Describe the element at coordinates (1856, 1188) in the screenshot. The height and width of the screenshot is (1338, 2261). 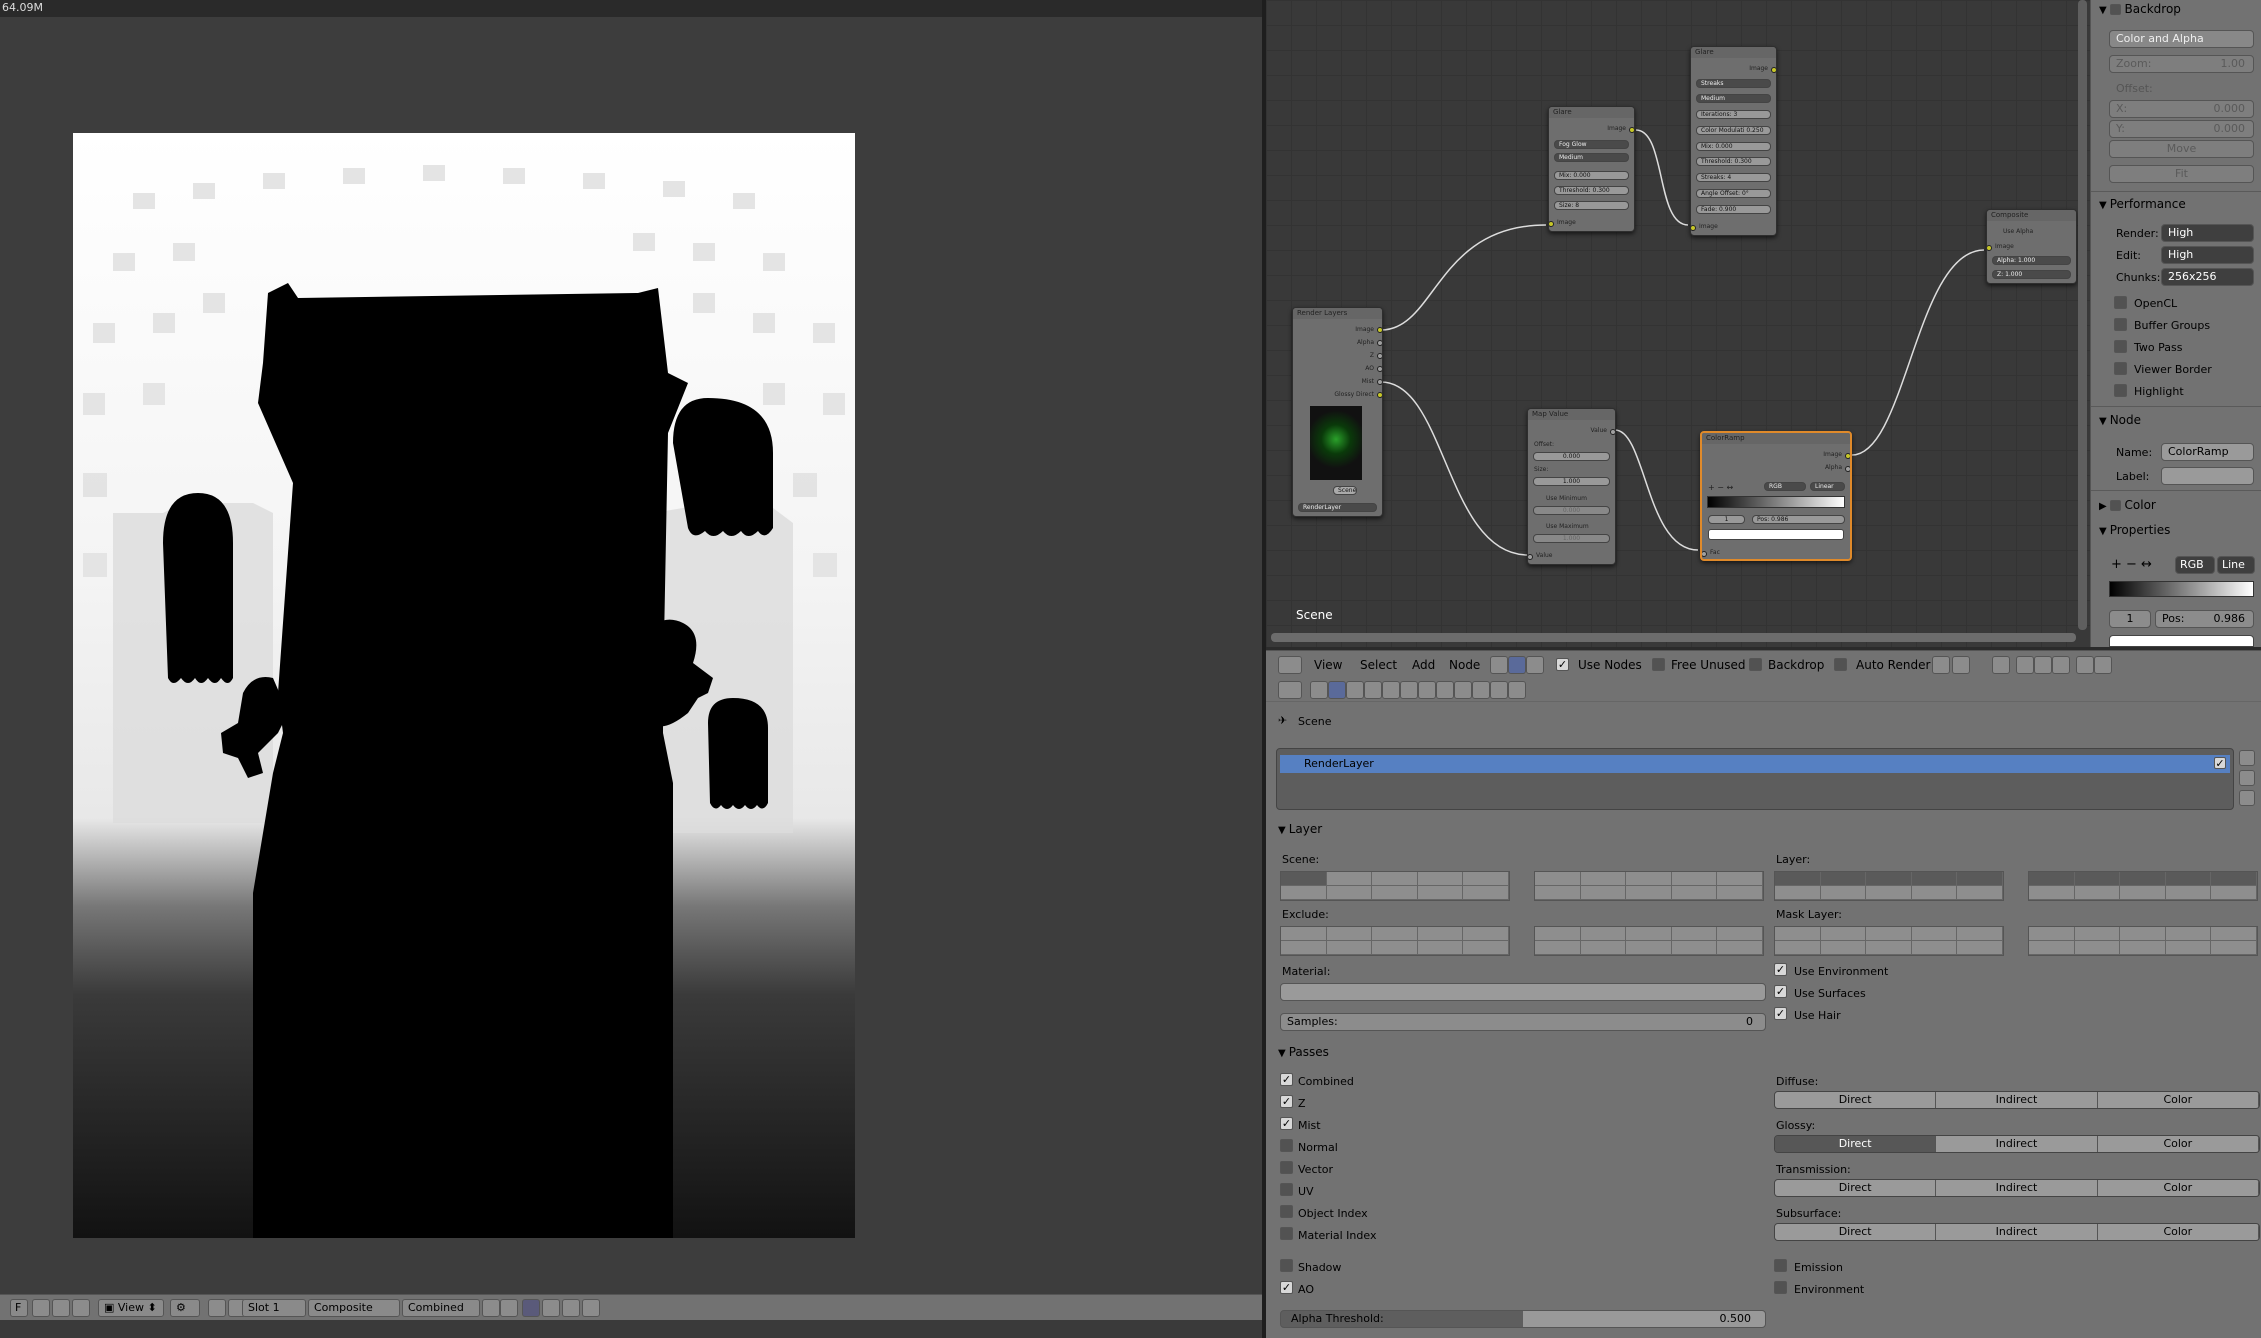
I see `transmission-direct: Direct` at that location.